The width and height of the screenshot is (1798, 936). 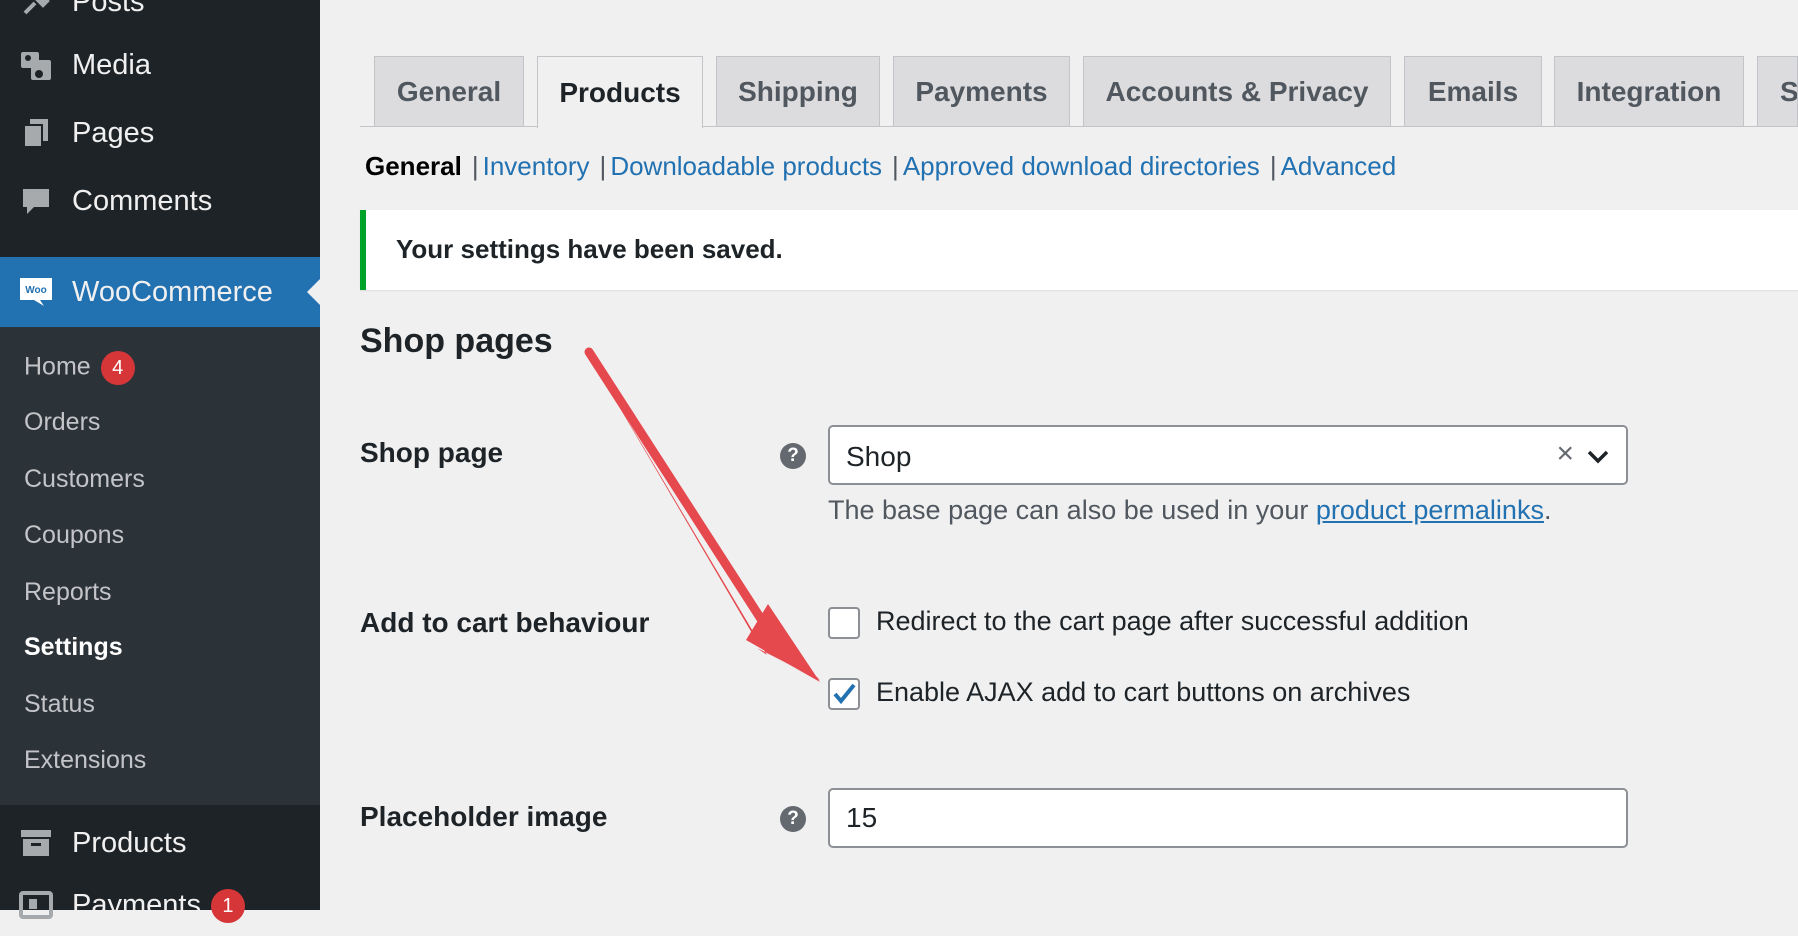 I want to click on subnav-link-advanced: Advanced, so click(x=1339, y=166).